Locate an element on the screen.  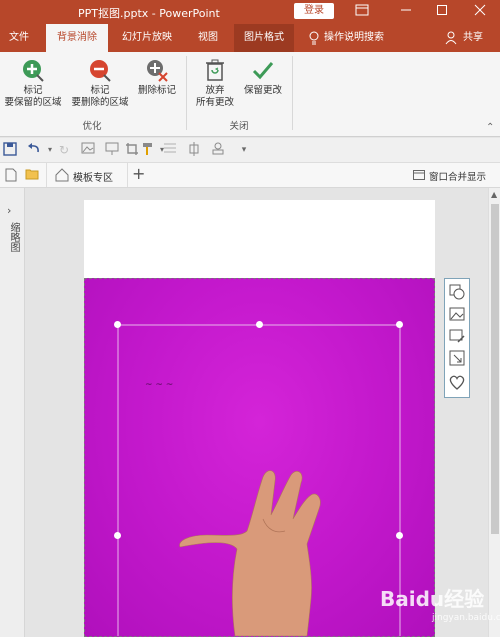
group-label-close: 关闭 is located at coordinates (239, 126).